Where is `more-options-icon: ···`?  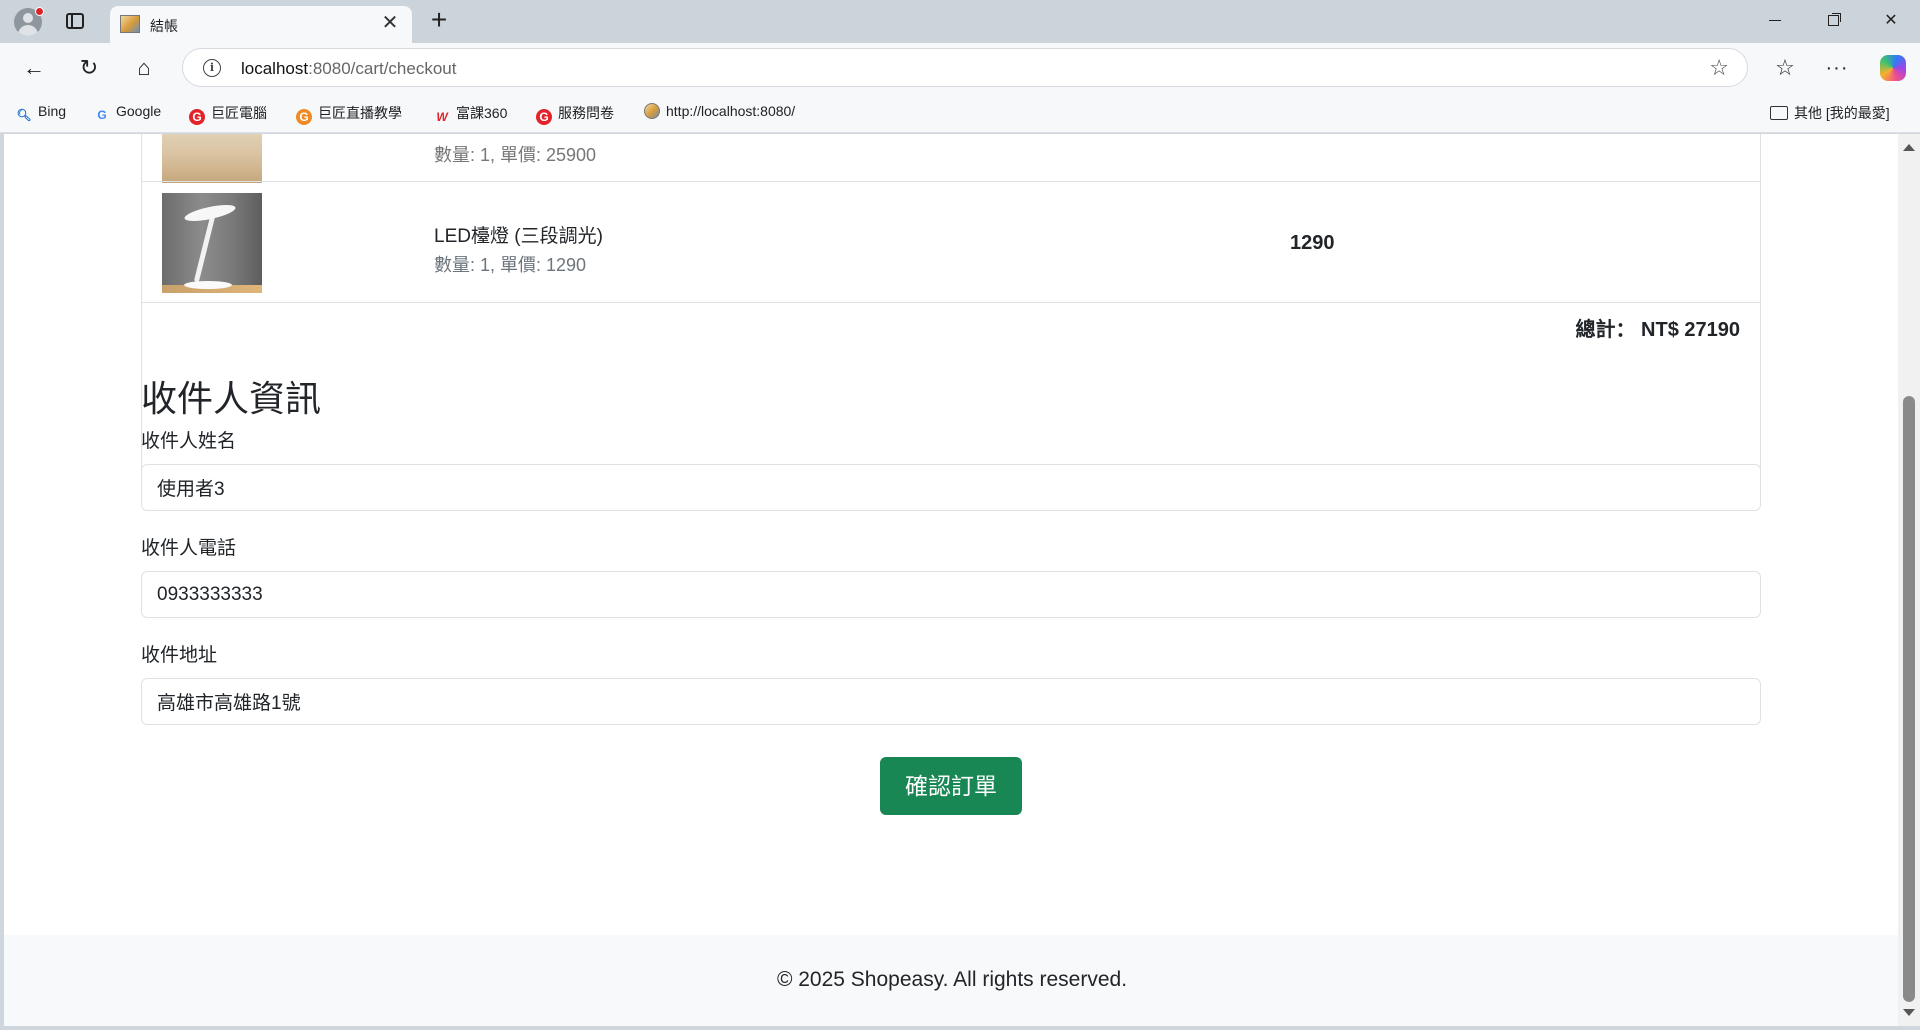 more-options-icon: ··· is located at coordinates (1837, 68).